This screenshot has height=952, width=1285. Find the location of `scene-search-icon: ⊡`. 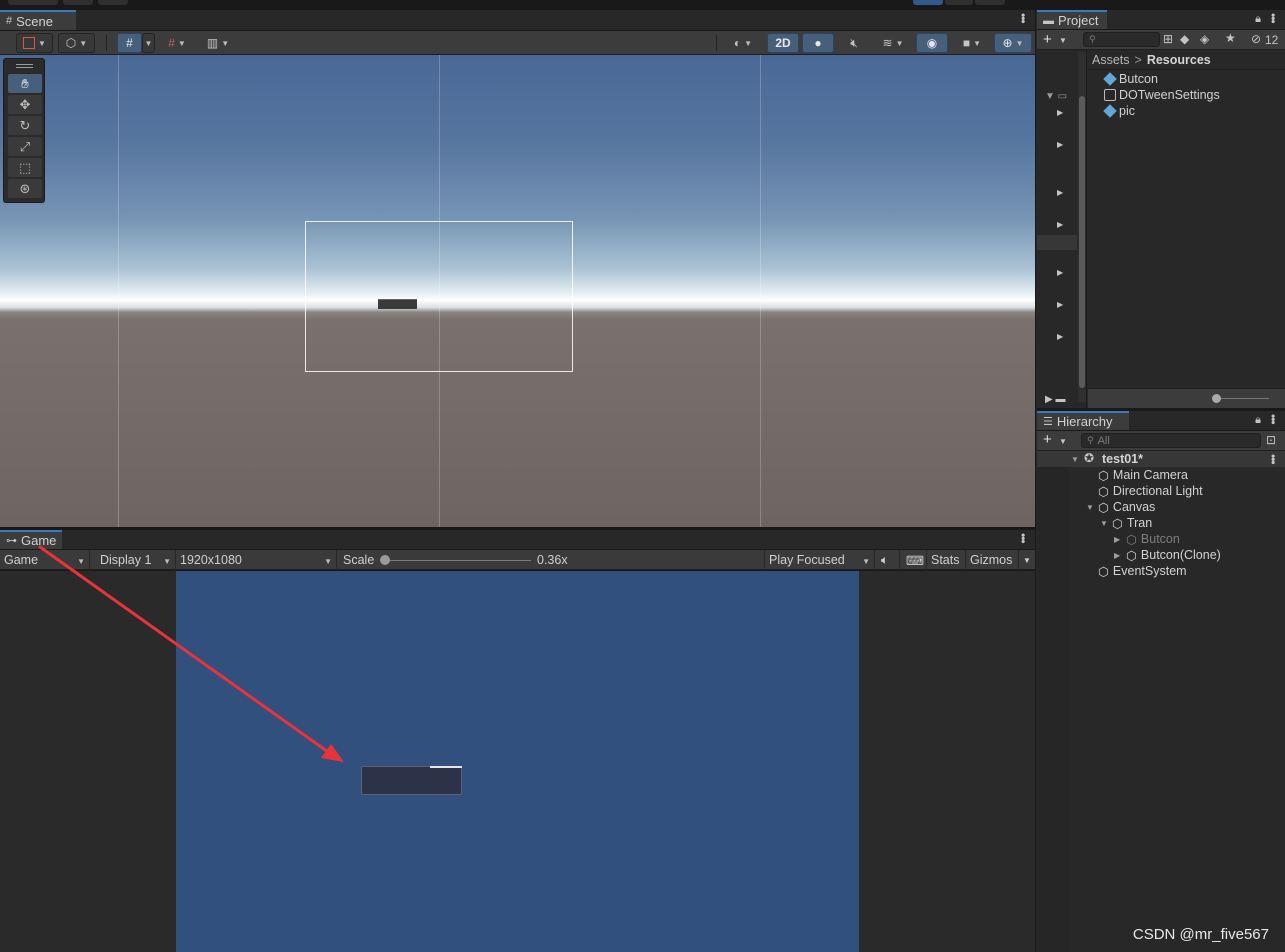

scene-search-icon: ⊡ is located at coordinates (1271, 440).